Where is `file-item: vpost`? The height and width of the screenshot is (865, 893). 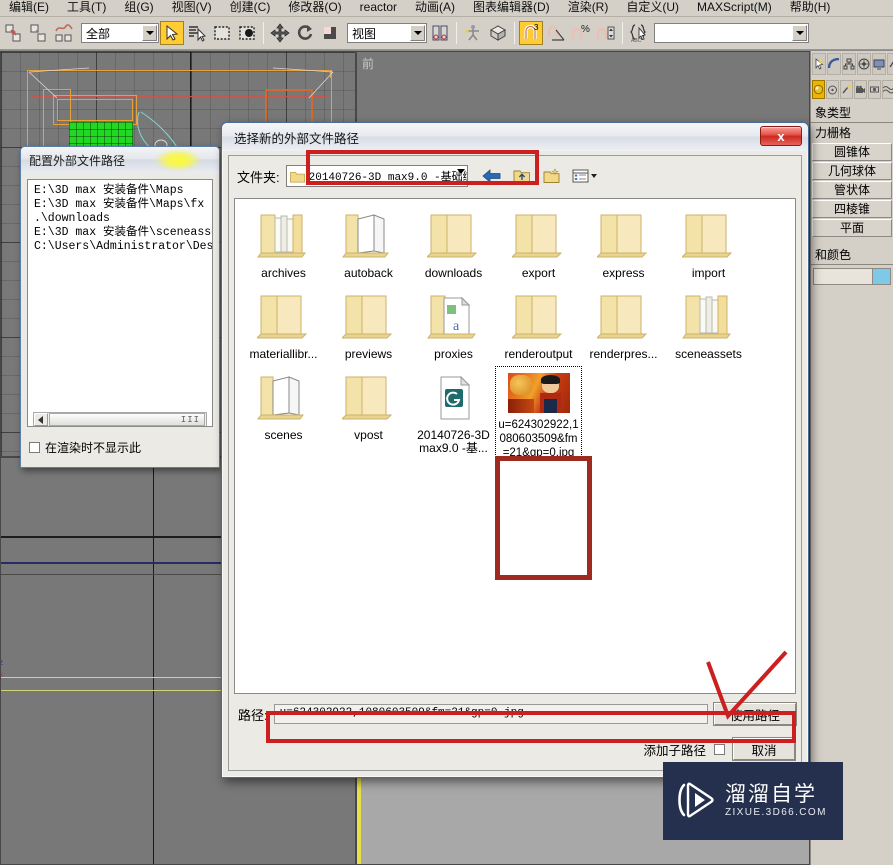
file-item: vpost is located at coordinates (368, 413).